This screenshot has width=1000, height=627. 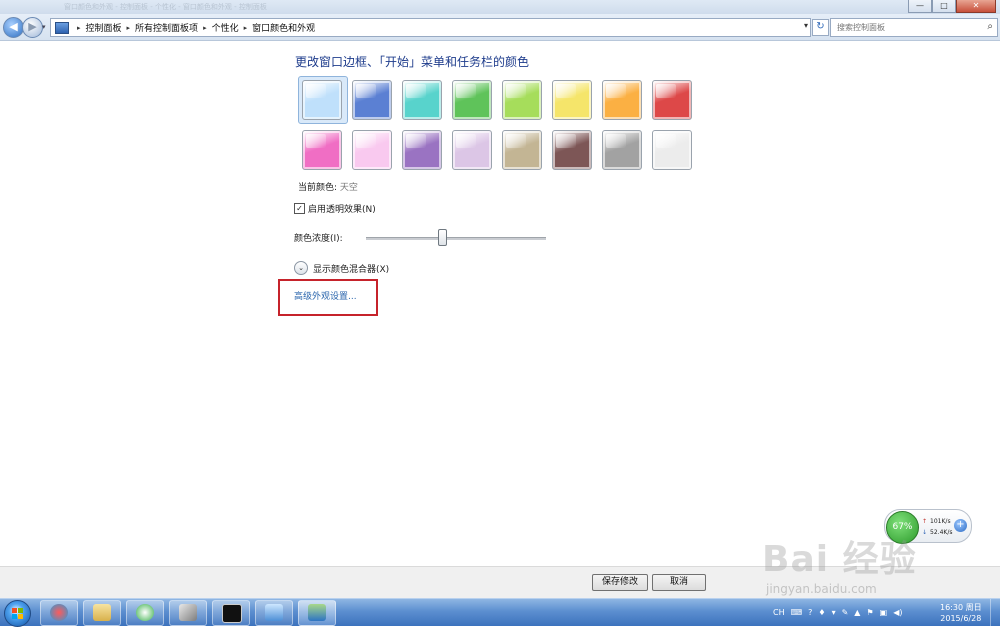 I want to click on input-language-icon: CH, so click(x=779, y=612).